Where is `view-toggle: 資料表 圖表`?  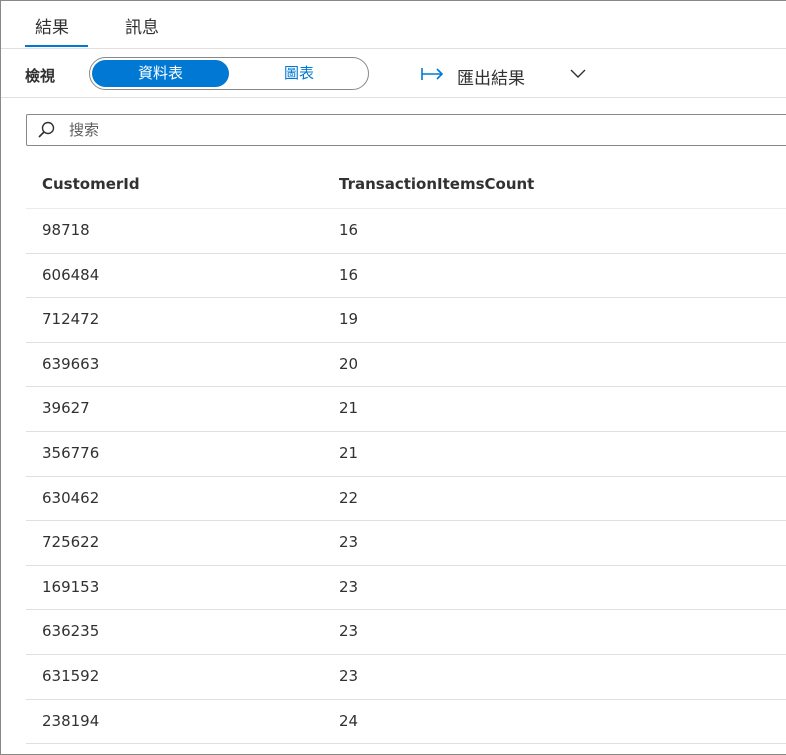 view-toggle: 資料表 圖表 is located at coordinates (229, 73).